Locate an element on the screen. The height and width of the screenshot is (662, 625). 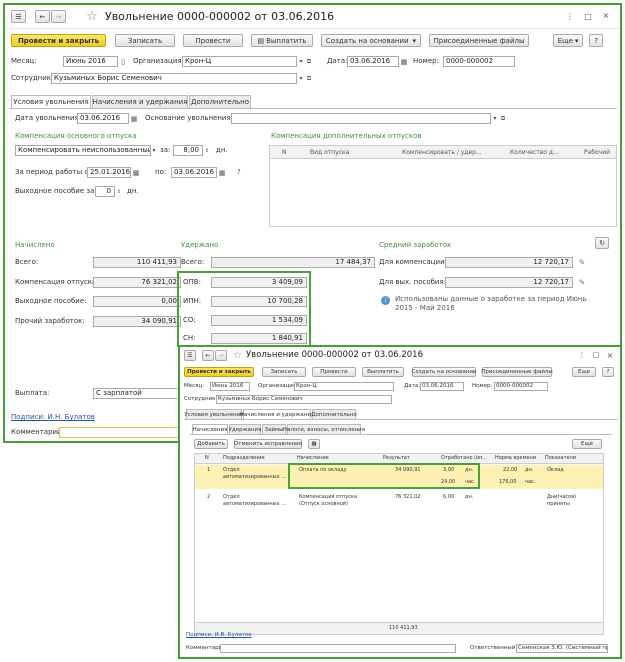
withheld-highlight is located at coordinates (244, 309).